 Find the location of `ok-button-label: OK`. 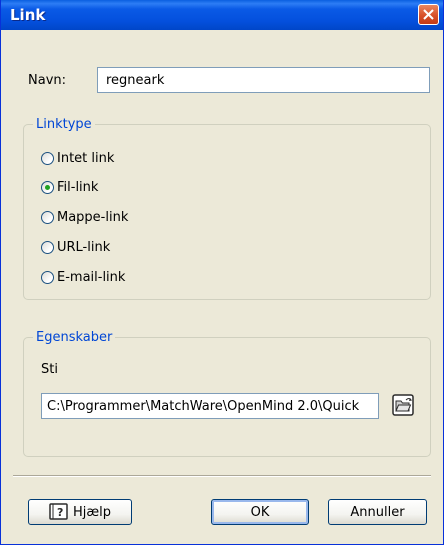

ok-button-label: OK is located at coordinates (260, 512).